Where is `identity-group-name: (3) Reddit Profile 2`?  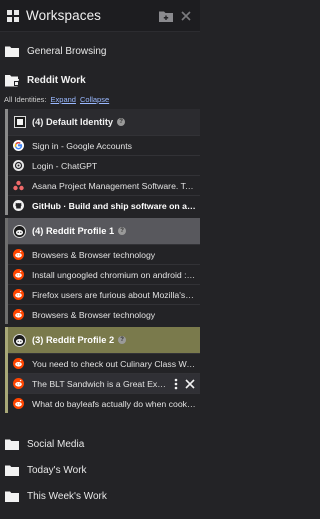
identity-group-name: (3) Reddit Profile 2 is located at coordinates (73, 340).